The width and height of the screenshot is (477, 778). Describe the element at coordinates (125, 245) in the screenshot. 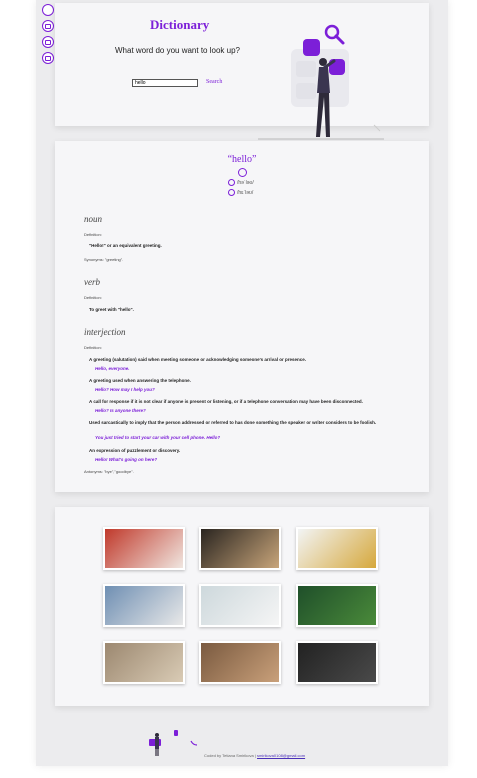

I see `definition-text: "Hello!" or an equivalent greeting.` at that location.